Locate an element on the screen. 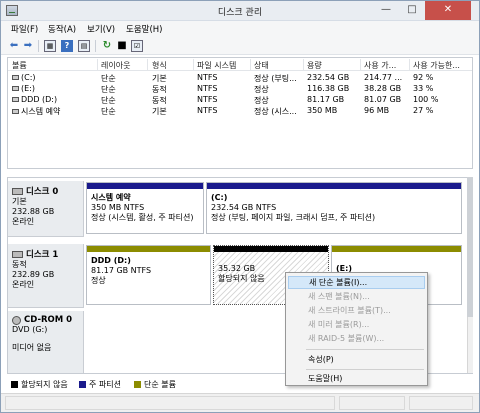 Image resolution: width=480 pixels, height=413 pixels. column-type: 형식 is located at coordinates (159, 65).